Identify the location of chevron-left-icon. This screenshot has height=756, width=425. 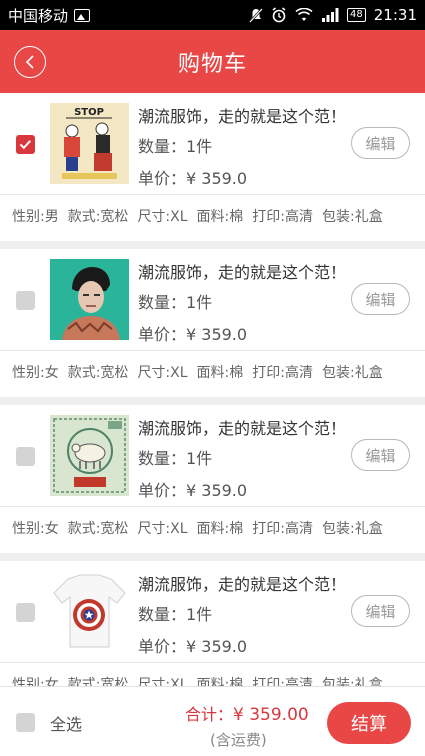
(29, 62).